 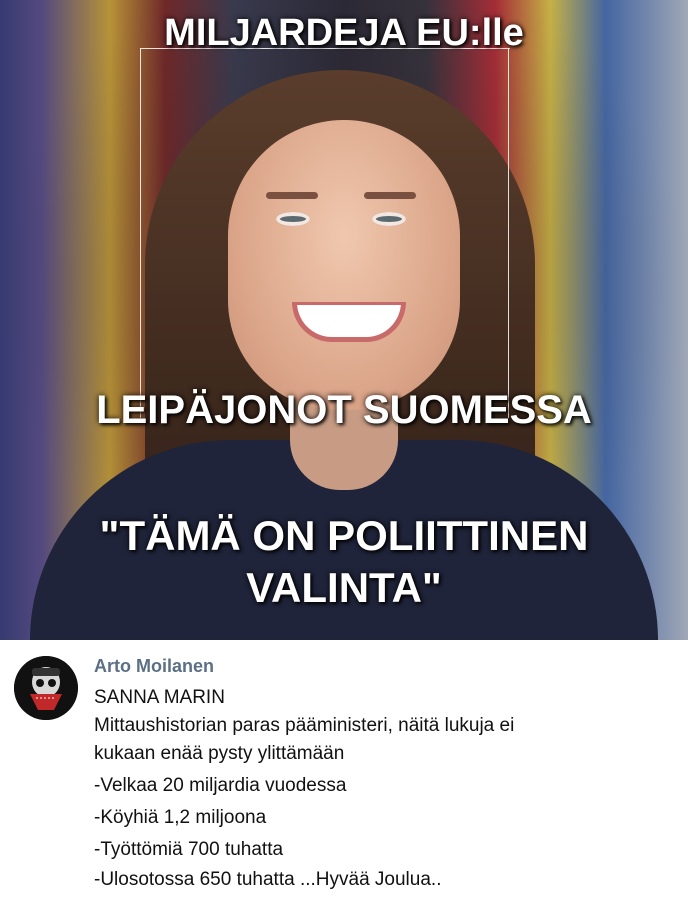 What do you see at coordinates (508, 233) in the screenshot?
I see `frame-right-line` at bounding box center [508, 233].